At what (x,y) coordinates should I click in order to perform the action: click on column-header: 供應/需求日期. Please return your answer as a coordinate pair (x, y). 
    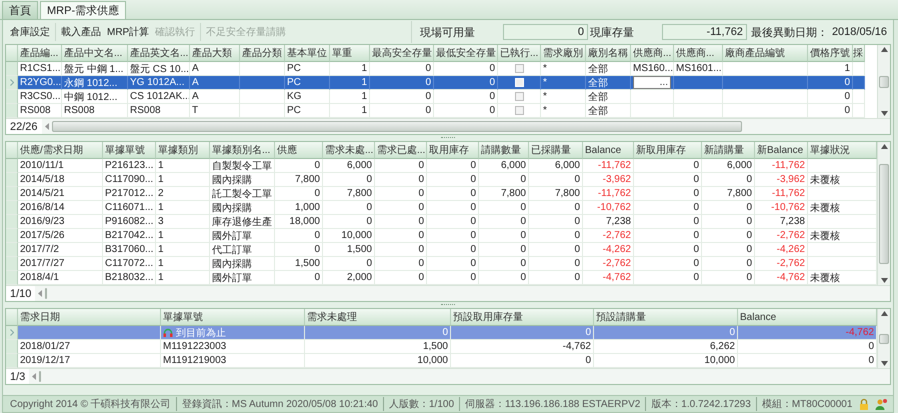
    Looking at the image, I should click on (60, 150).